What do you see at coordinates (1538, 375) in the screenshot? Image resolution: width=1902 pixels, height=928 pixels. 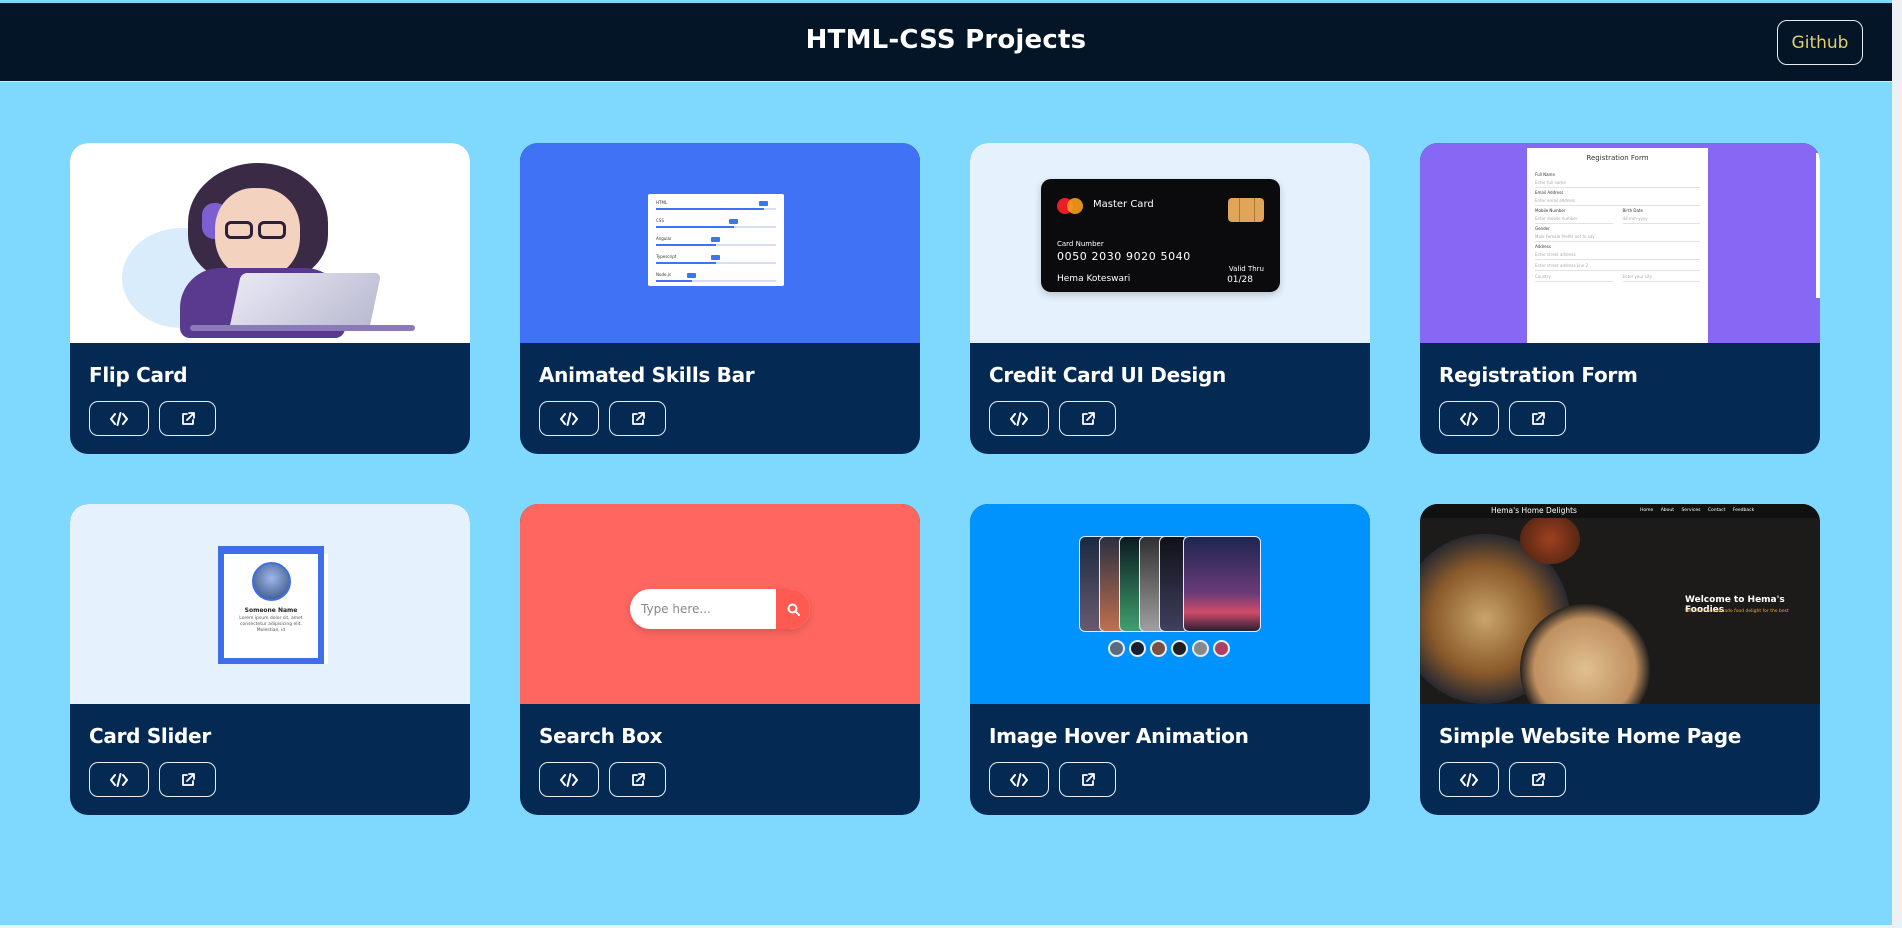 I see `card-title: Registration Form` at bounding box center [1538, 375].